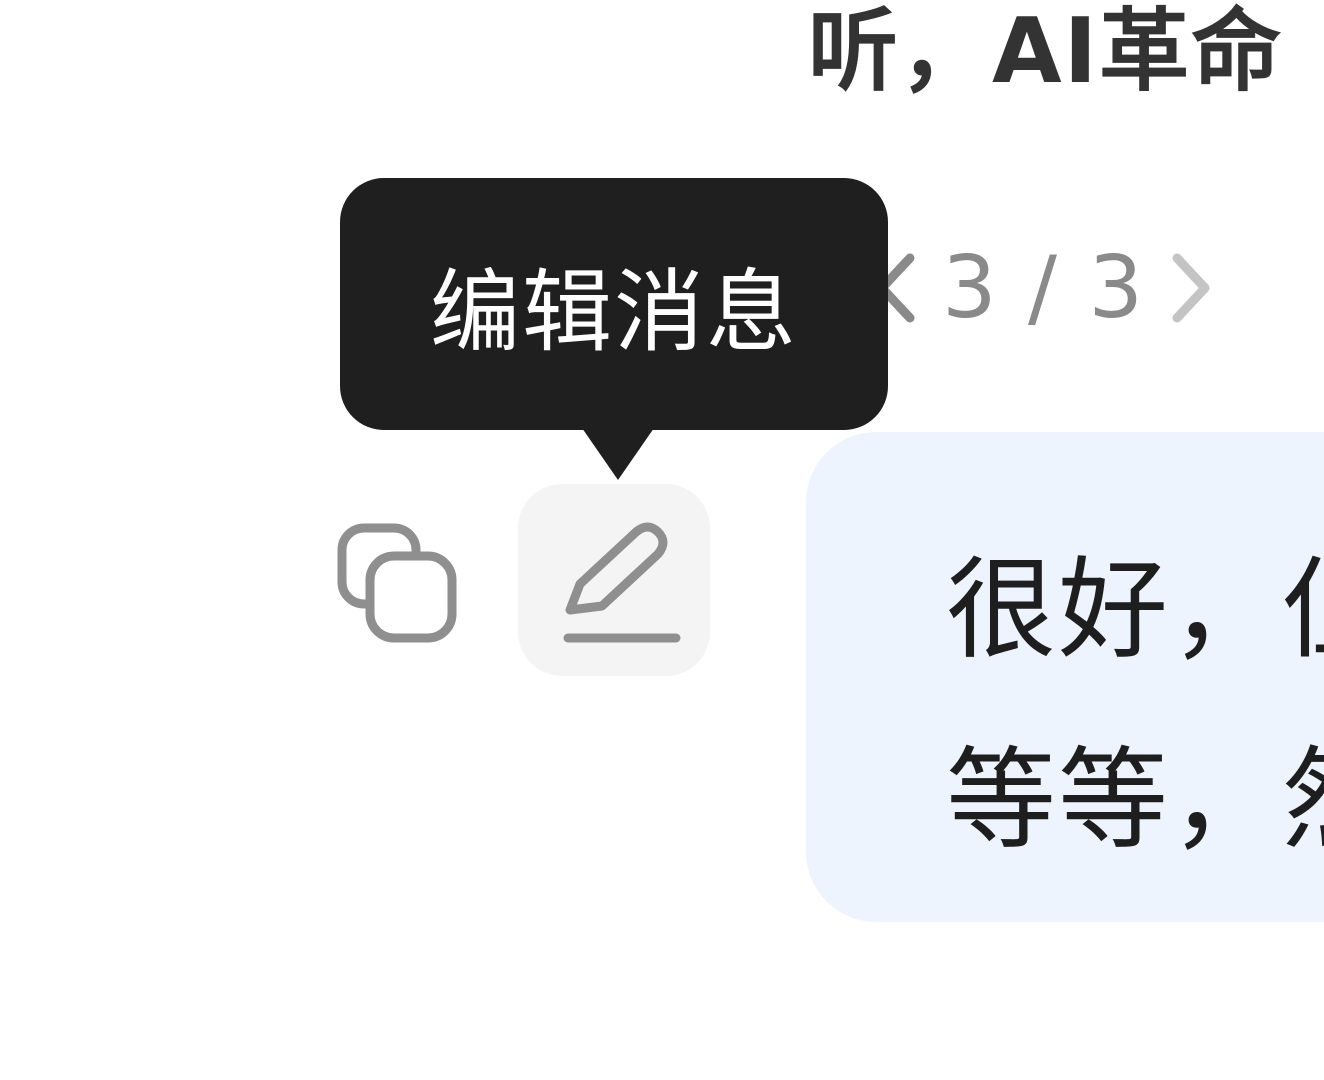 Image resolution: width=1324 pixels, height=1080 pixels. I want to click on copy-button, so click(397, 579).